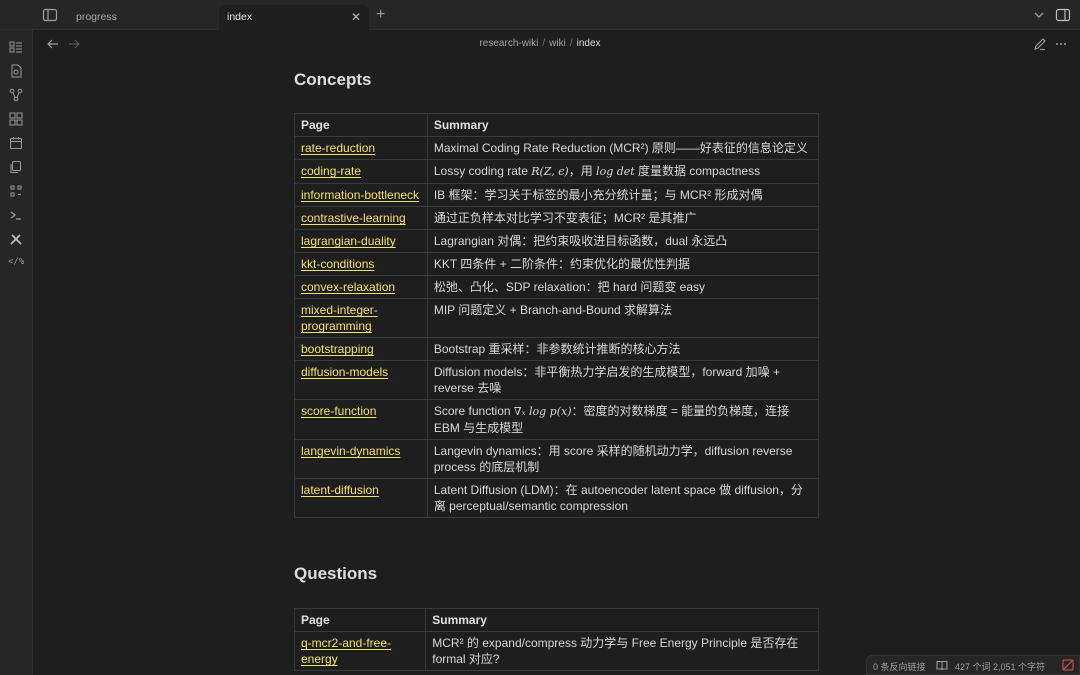  I want to click on section-heading-questions: Questions, so click(336, 573).